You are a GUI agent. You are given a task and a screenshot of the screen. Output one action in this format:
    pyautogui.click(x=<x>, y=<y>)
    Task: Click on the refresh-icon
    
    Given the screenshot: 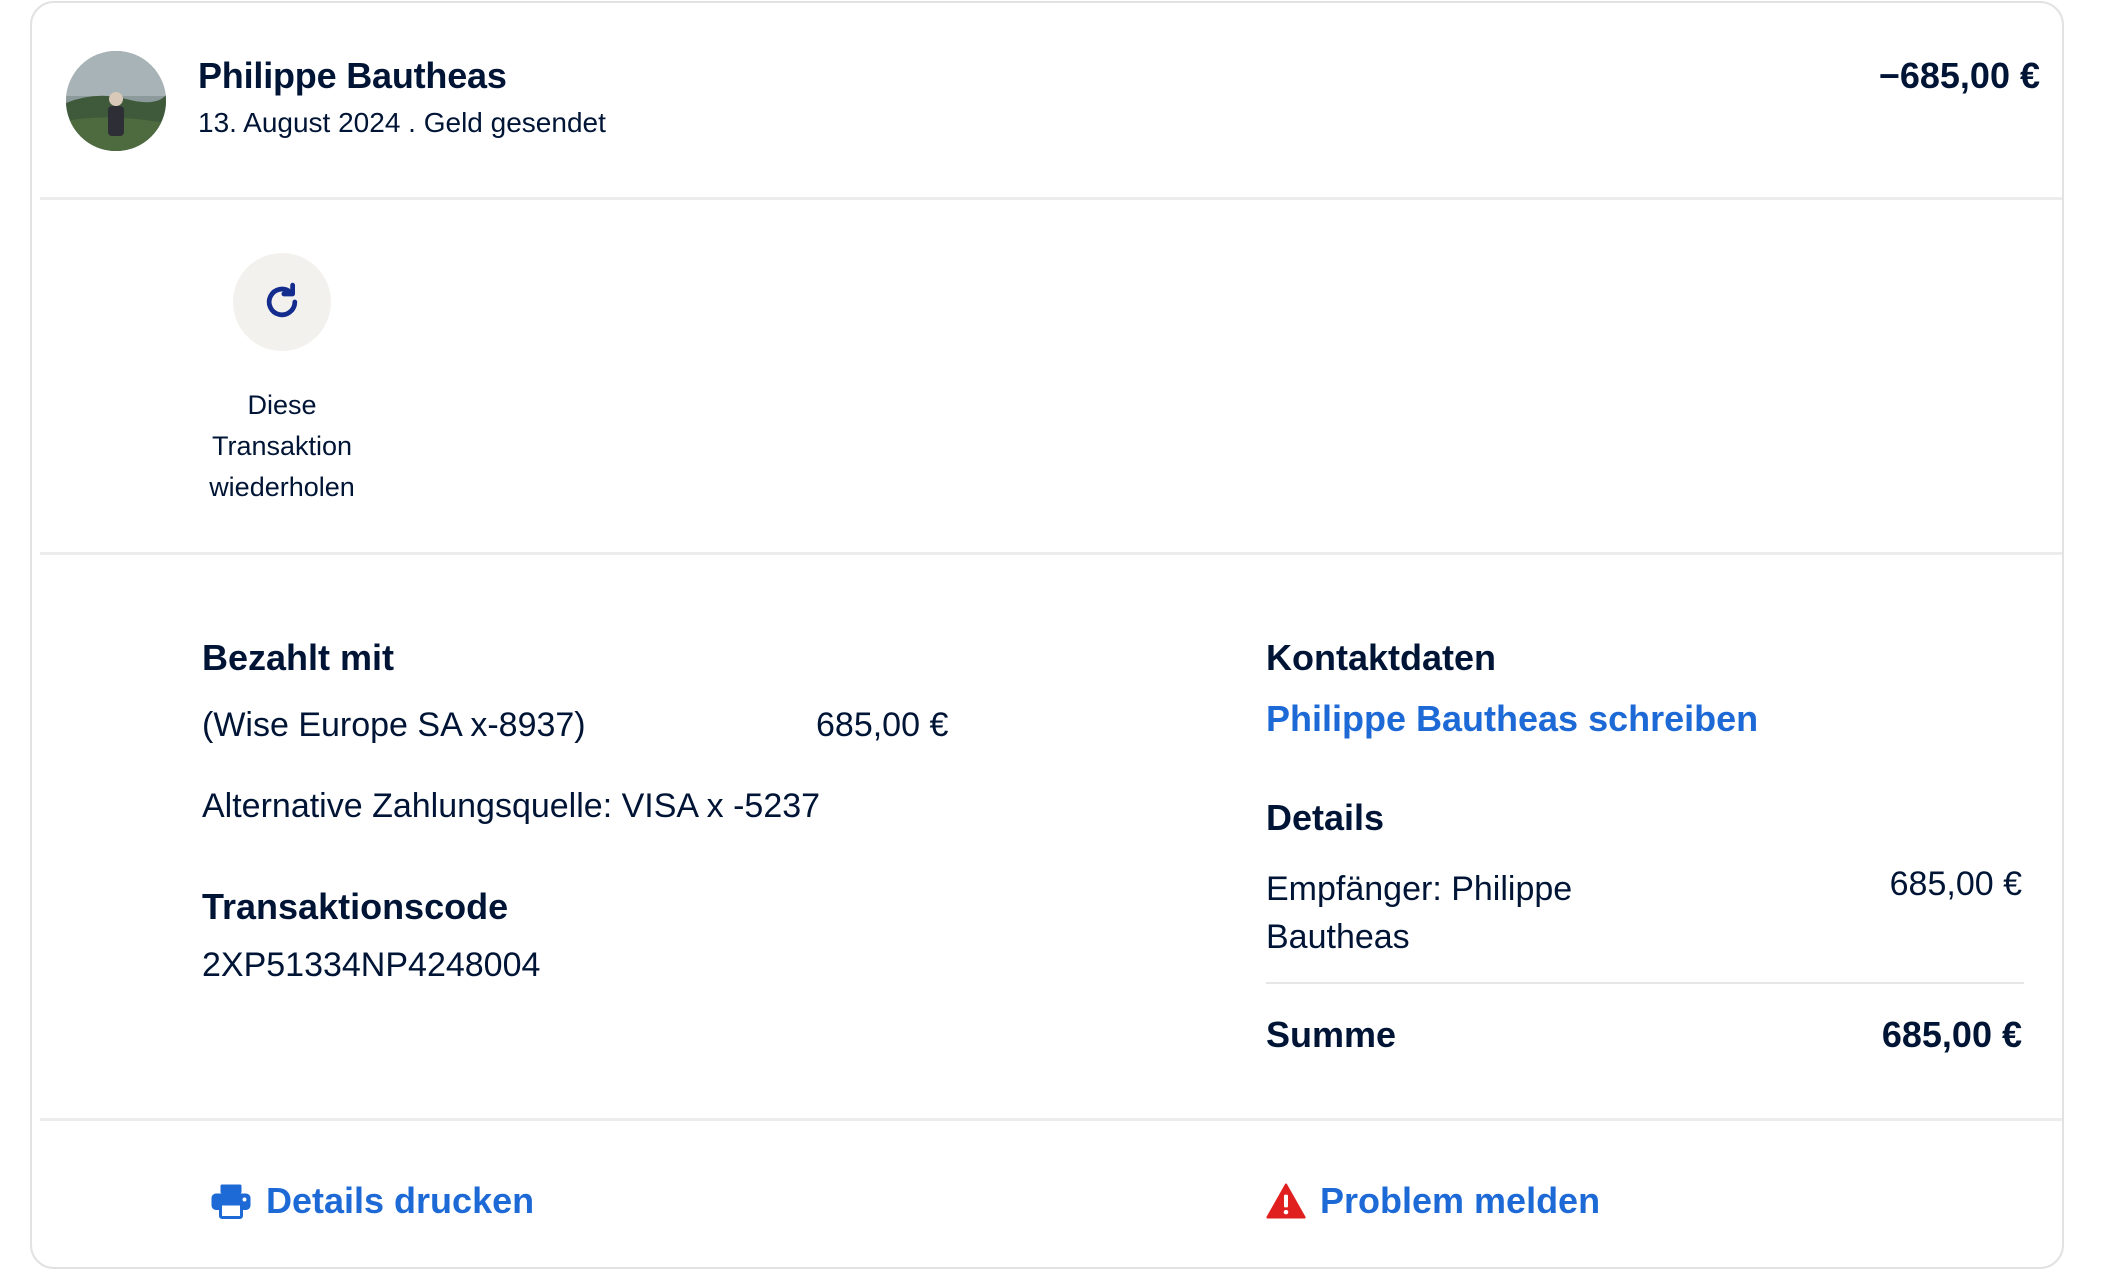 What is the action you would take?
    pyautogui.click(x=282, y=300)
    